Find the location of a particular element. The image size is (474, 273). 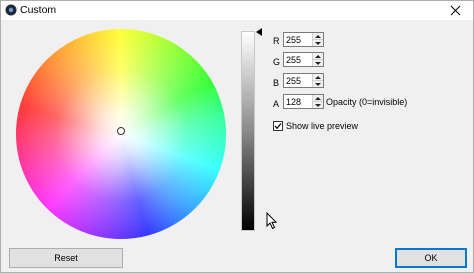

channel-g-input is located at coordinates (298, 59).